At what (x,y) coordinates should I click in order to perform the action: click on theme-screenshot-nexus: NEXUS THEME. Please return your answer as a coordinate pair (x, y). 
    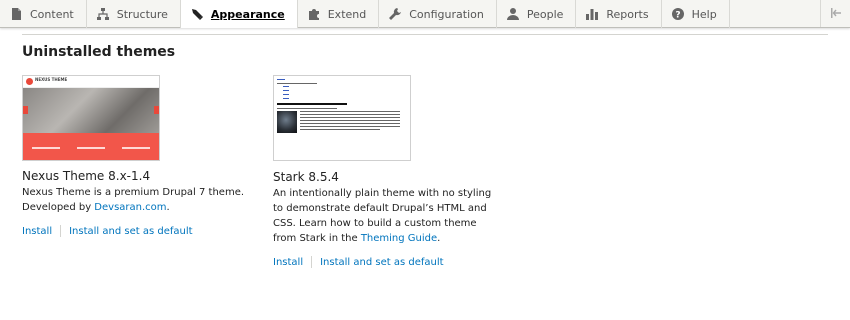
    Looking at the image, I should click on (91, 118).